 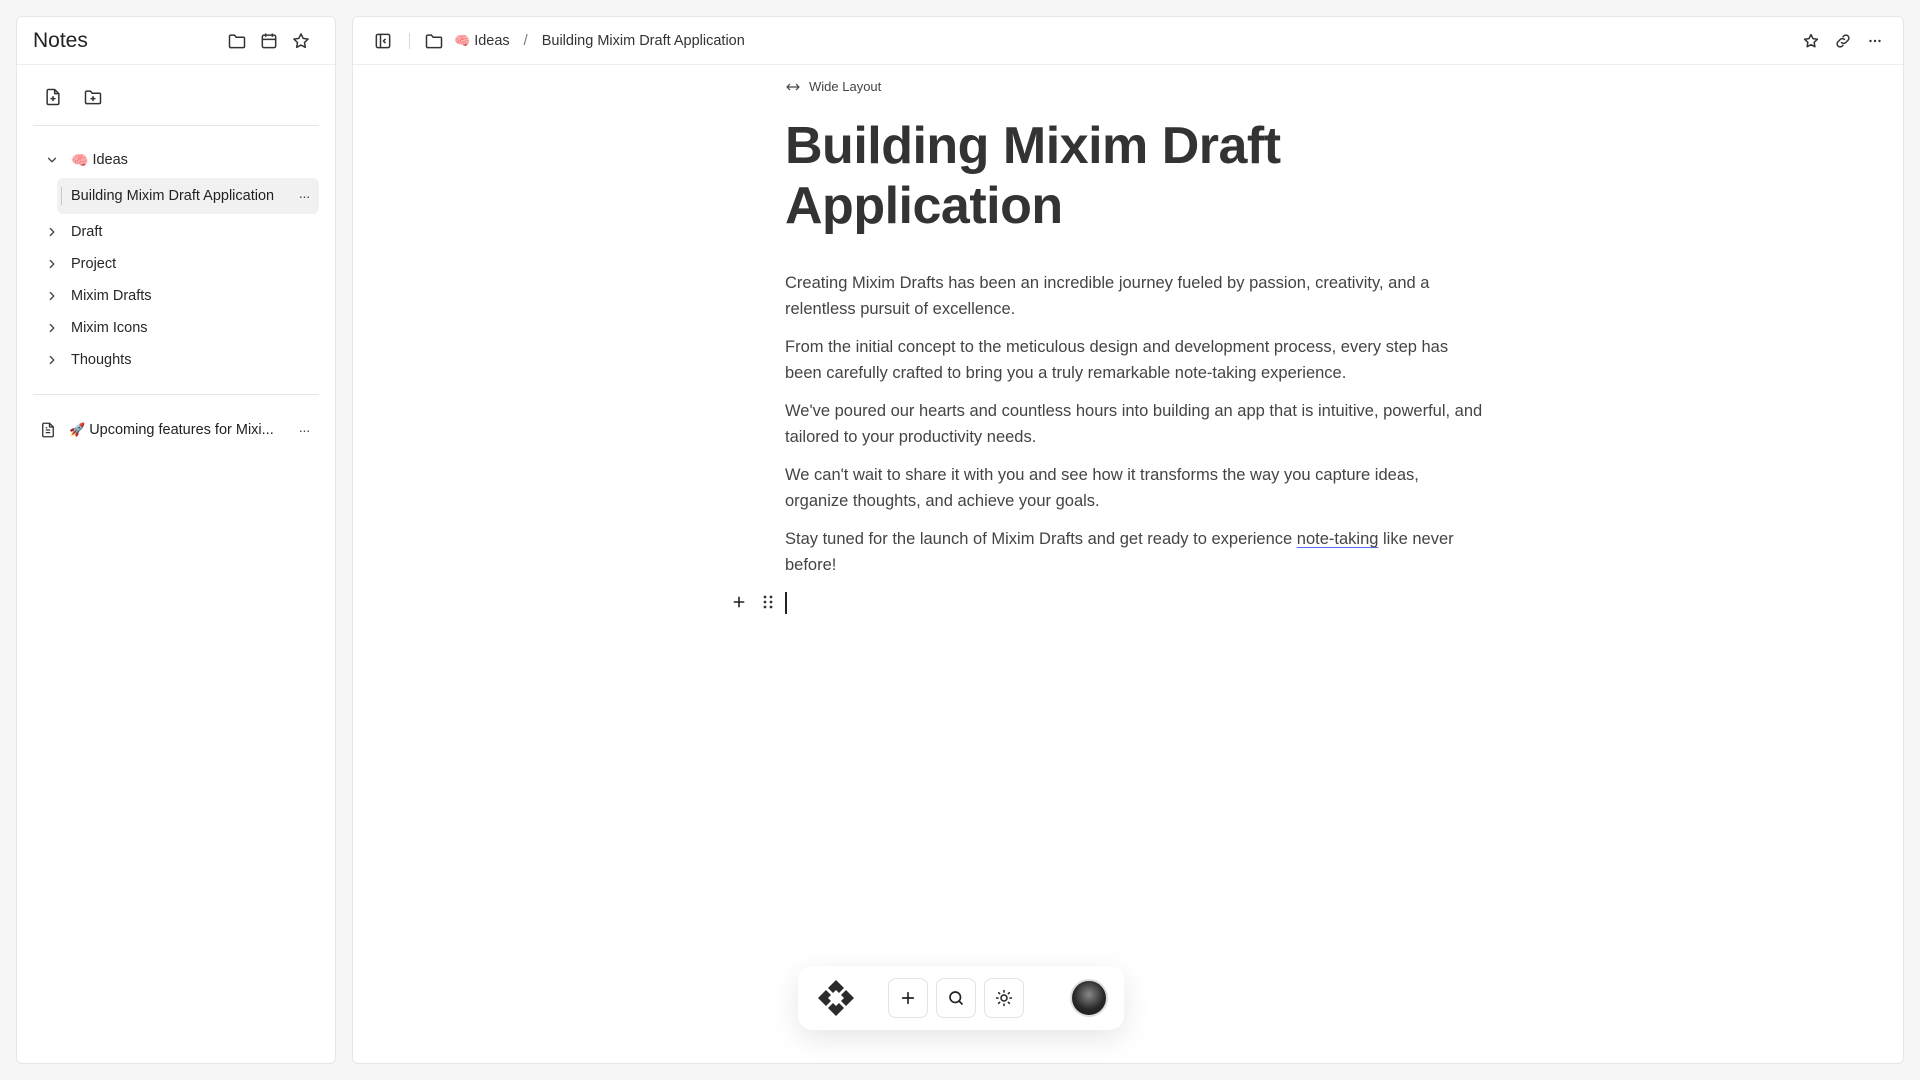 What do you see at coordinates (176, 360) in the screenshot?
I see `sidebar-item-thoughts: Thoughts` at bounding box center [176, 360].